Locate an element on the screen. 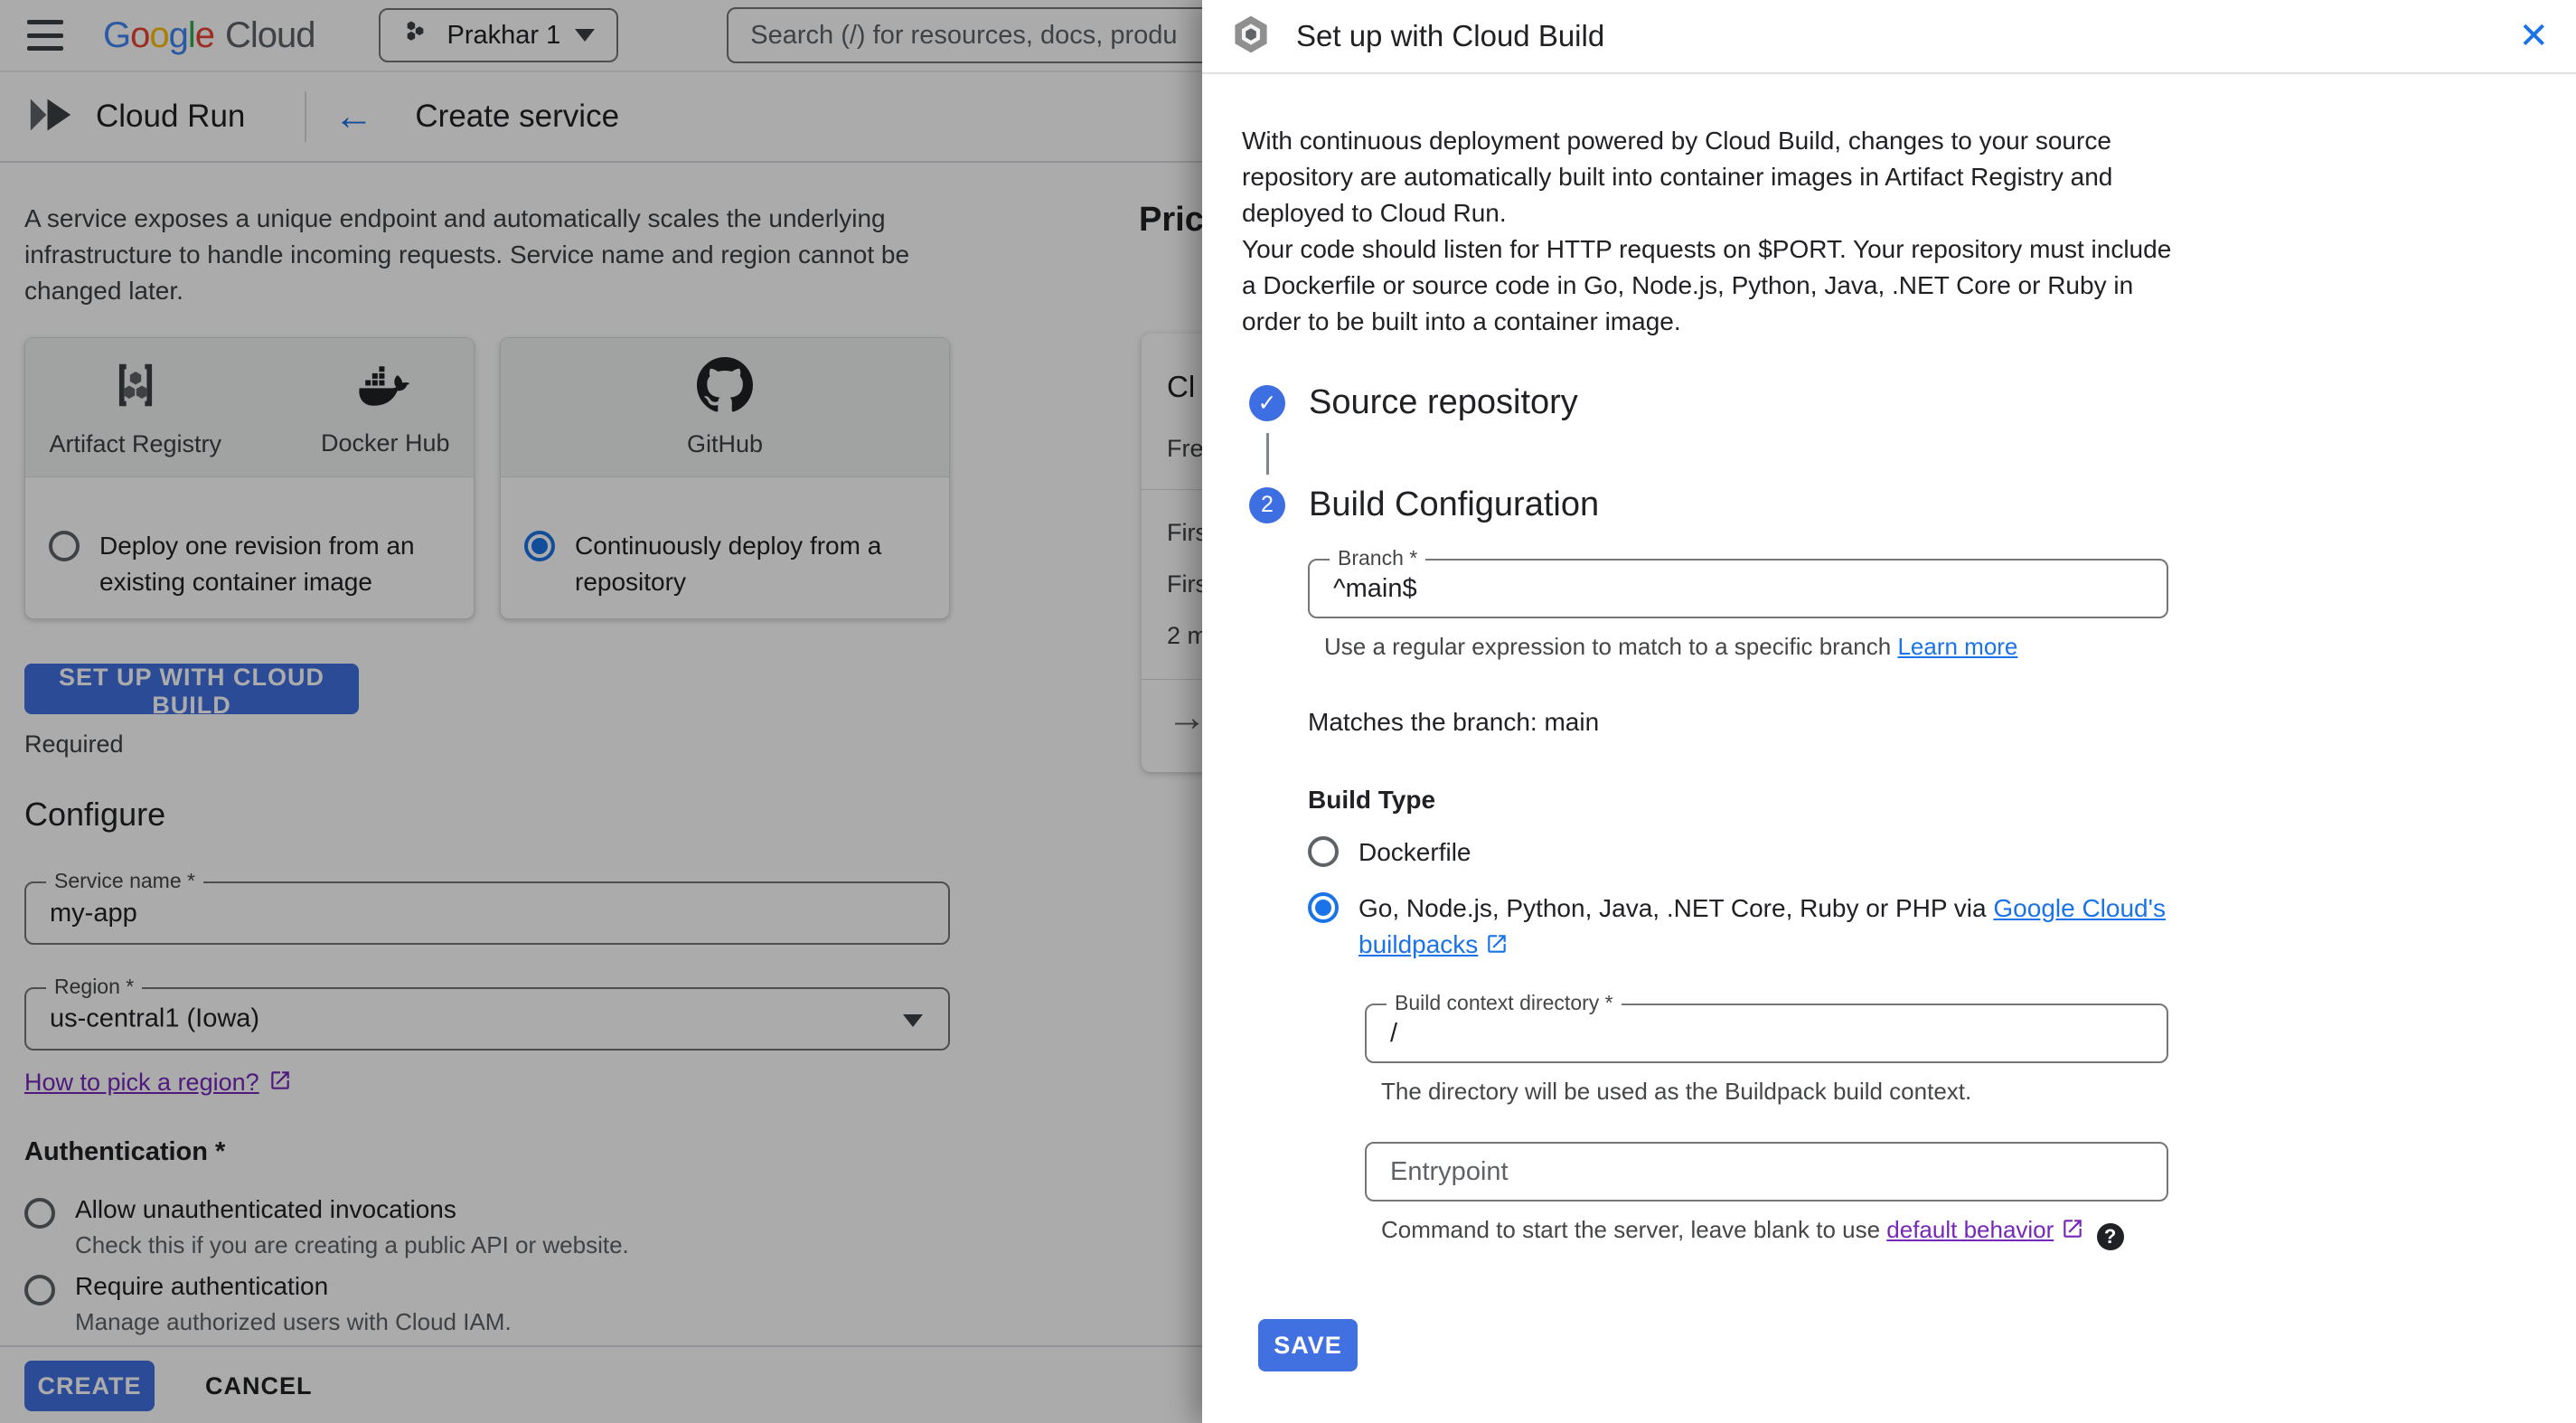 Image resolution: width=2576 pixels, height=1423 pixels. entrypoint-input is located at coordinates (1767, 1172).